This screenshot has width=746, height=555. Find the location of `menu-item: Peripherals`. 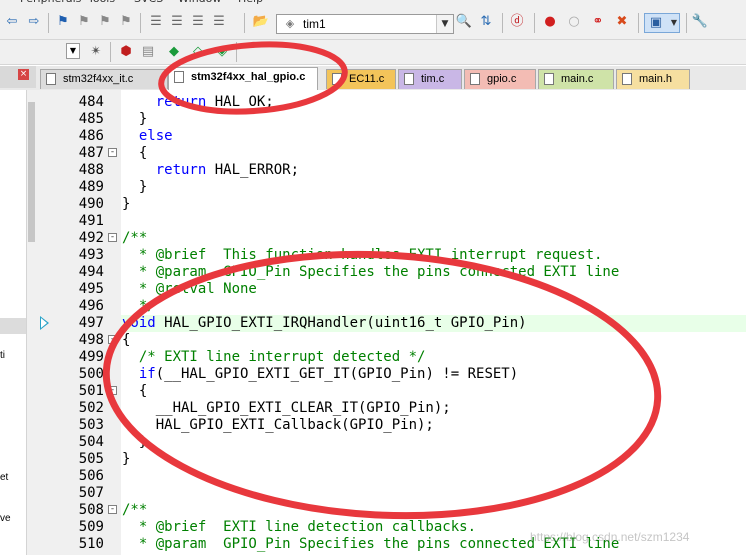

menu-item: Peripherals is located at coordinates (50, 2).